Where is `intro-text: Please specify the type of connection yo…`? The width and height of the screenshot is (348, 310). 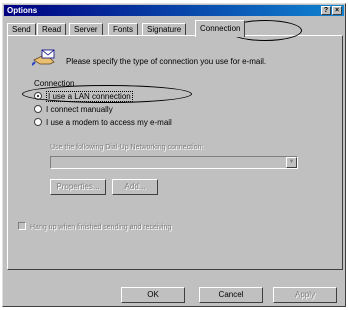
intro-text: Please specify the type of connection yo… is located at coordinates (166, 61).